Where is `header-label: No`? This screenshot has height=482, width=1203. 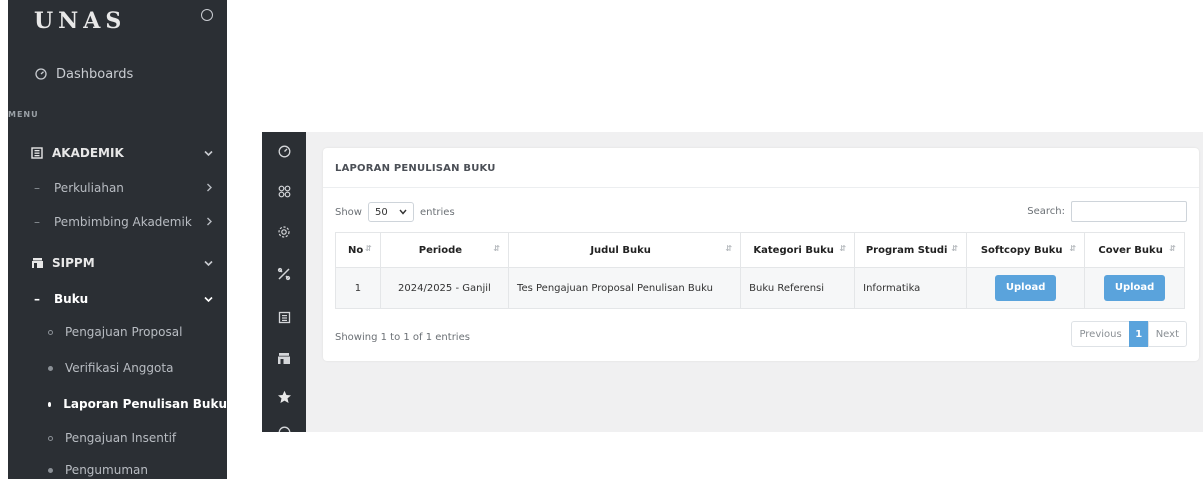 header-label: No is located at coordinates (356, 250).